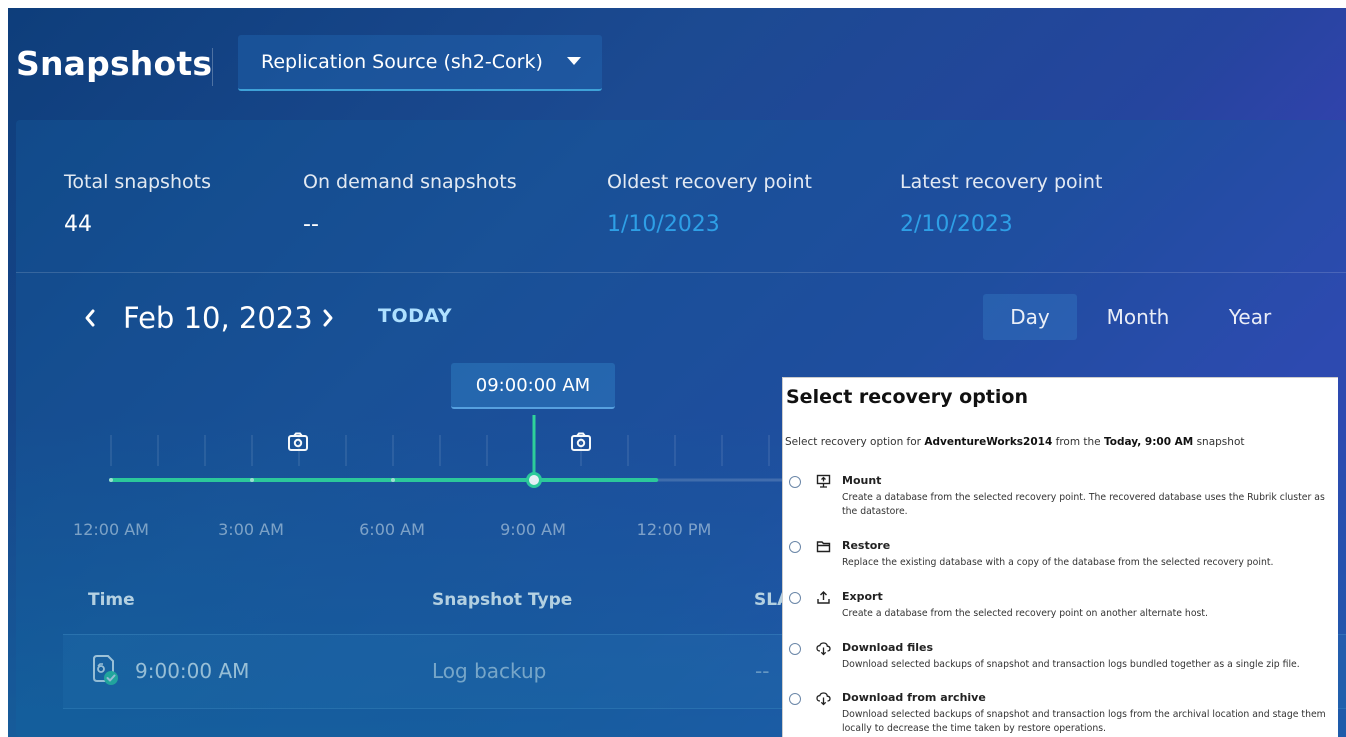 The width and height of the screenshot is (1346, 737). What do you see at coordinates (862, 596) in the screenshot?
I see `option-title: Export` at bounding box center [862, 596].